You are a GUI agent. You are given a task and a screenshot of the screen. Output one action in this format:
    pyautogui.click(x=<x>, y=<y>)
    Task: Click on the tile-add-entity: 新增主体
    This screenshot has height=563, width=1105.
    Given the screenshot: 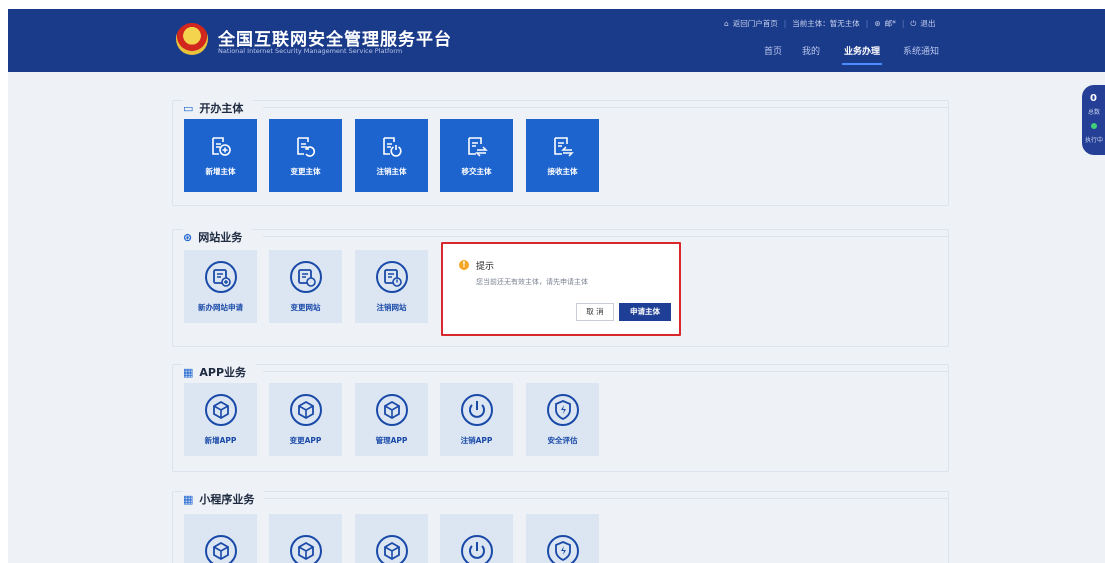 What is the action you would take?
    pyautogui.click(x=220, y=155)
    